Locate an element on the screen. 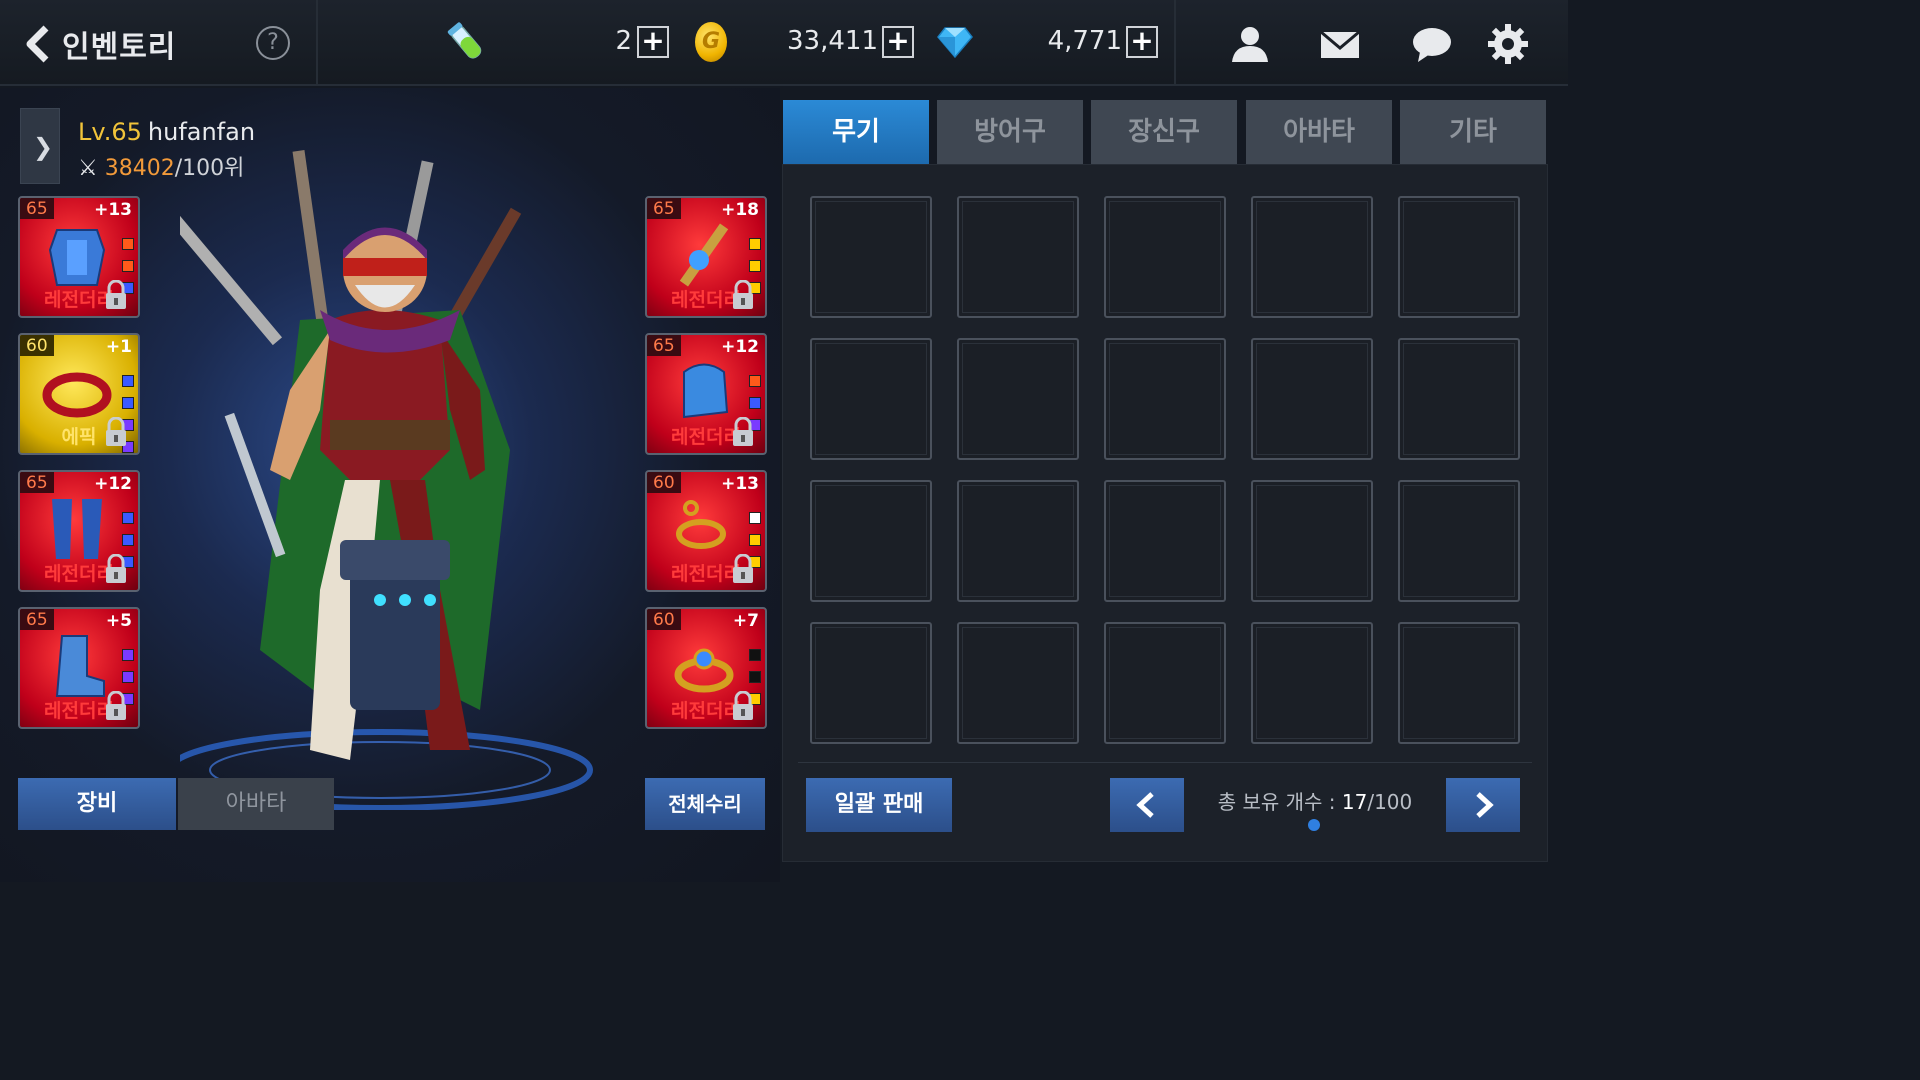 The width and height of the screenshot is (1920, 1080). tab-avatar-view: 아바타 is located at coordinates (256, 804).